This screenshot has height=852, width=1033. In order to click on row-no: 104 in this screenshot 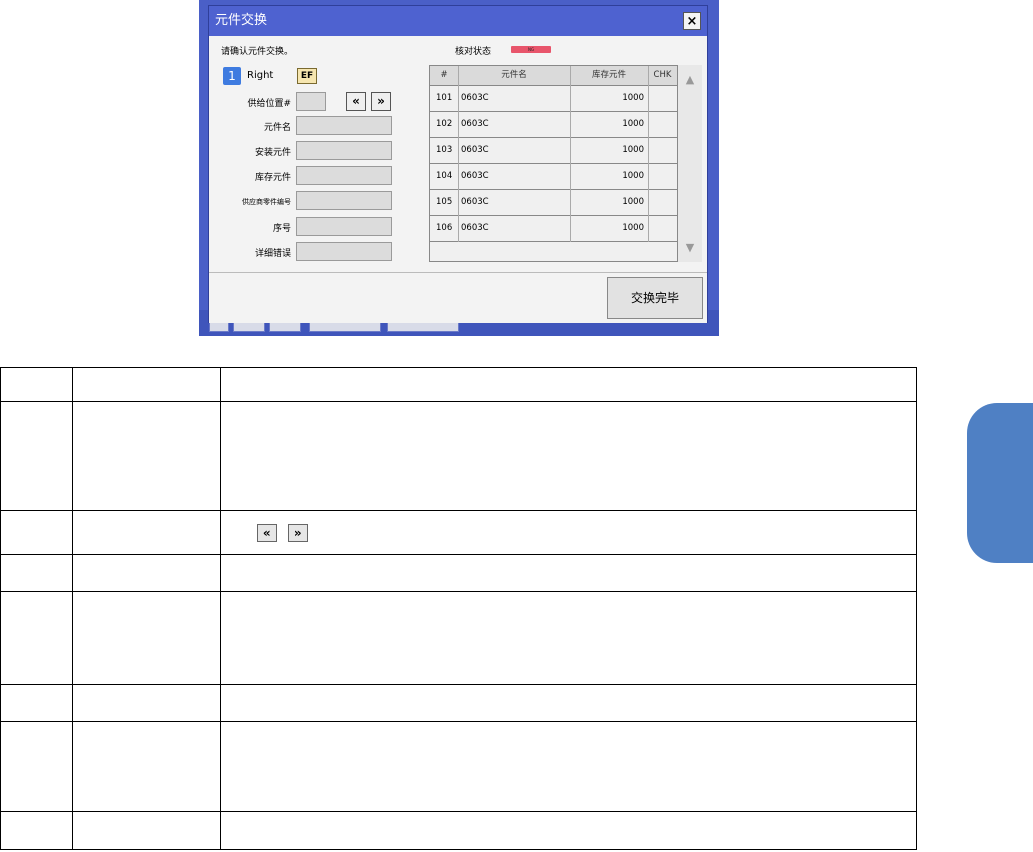, I will do `click(444, 176)`.